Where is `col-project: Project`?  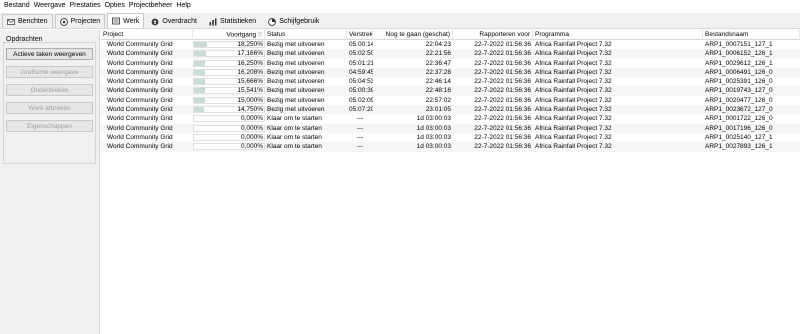 col-project: Project is located at coordinates (147, 35).